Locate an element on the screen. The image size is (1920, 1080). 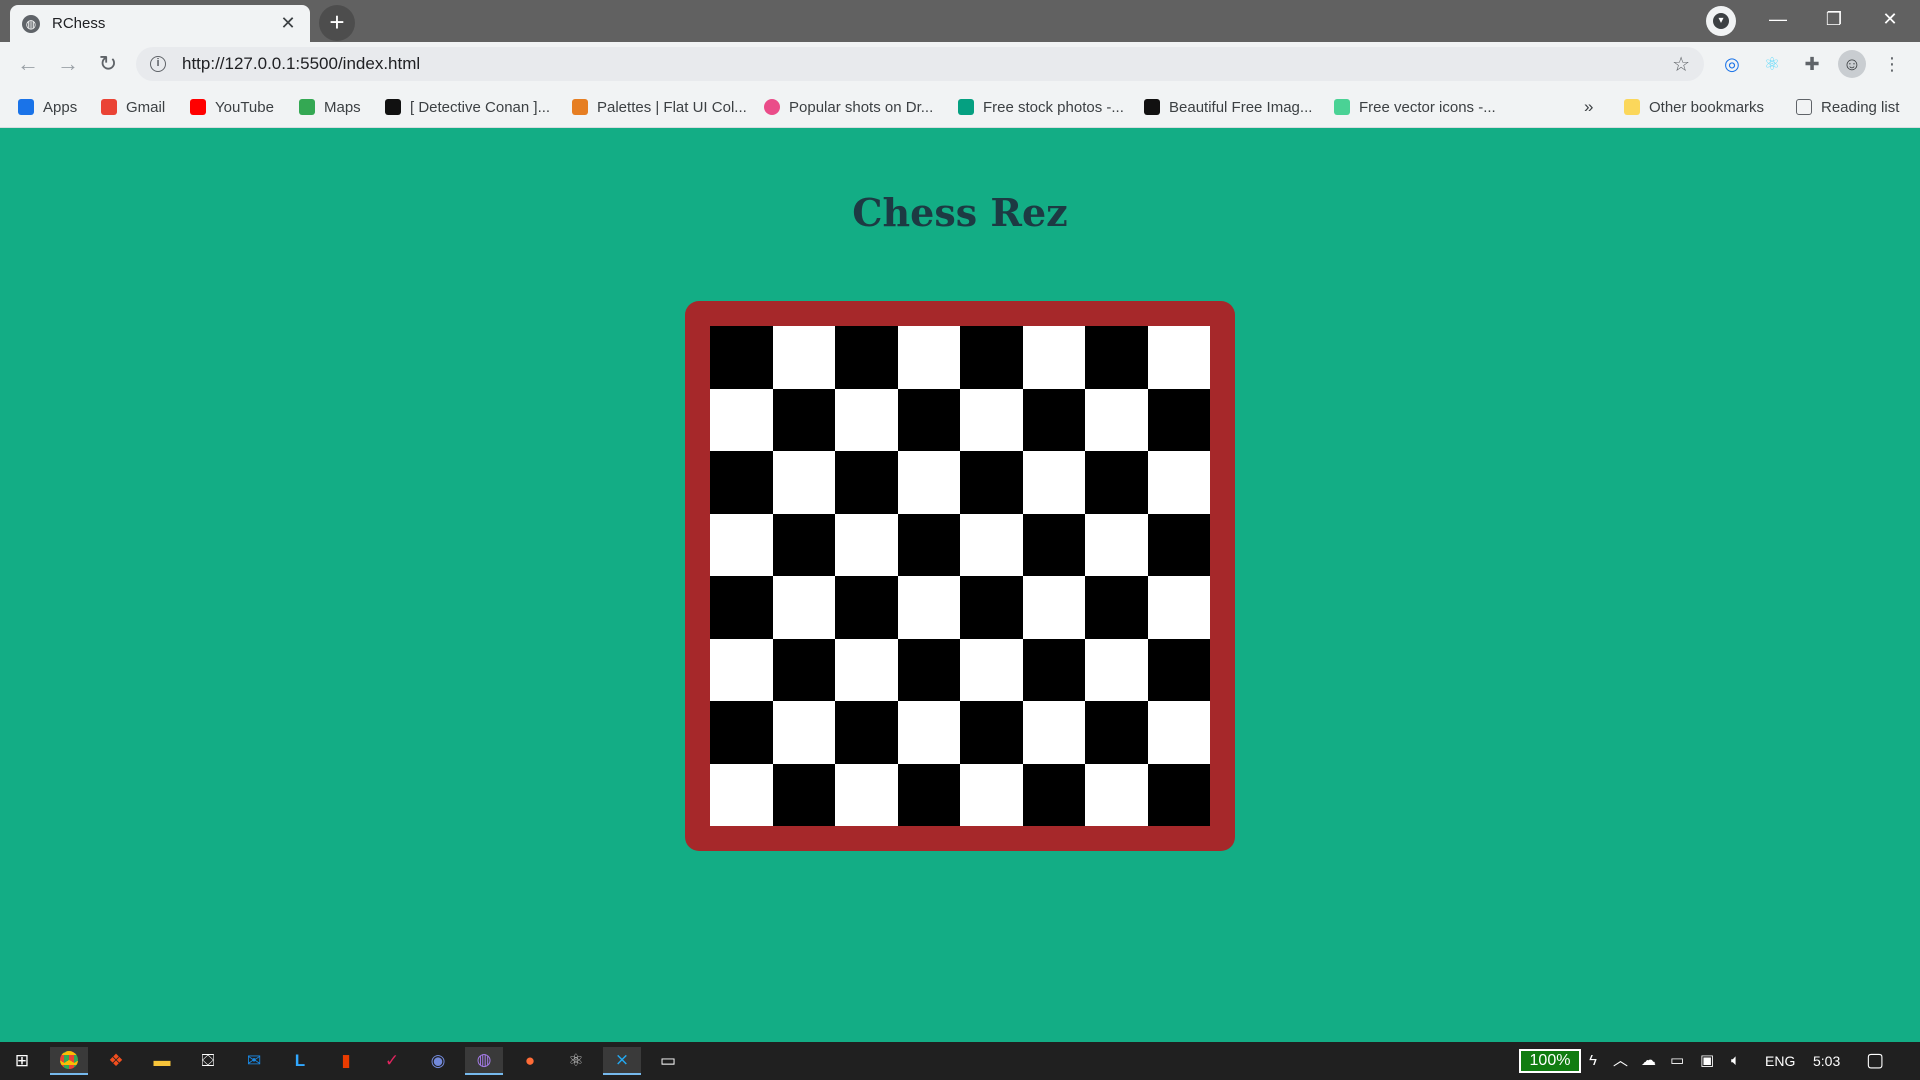
clock: 5:03 is located at coordinates (1826, 1061).